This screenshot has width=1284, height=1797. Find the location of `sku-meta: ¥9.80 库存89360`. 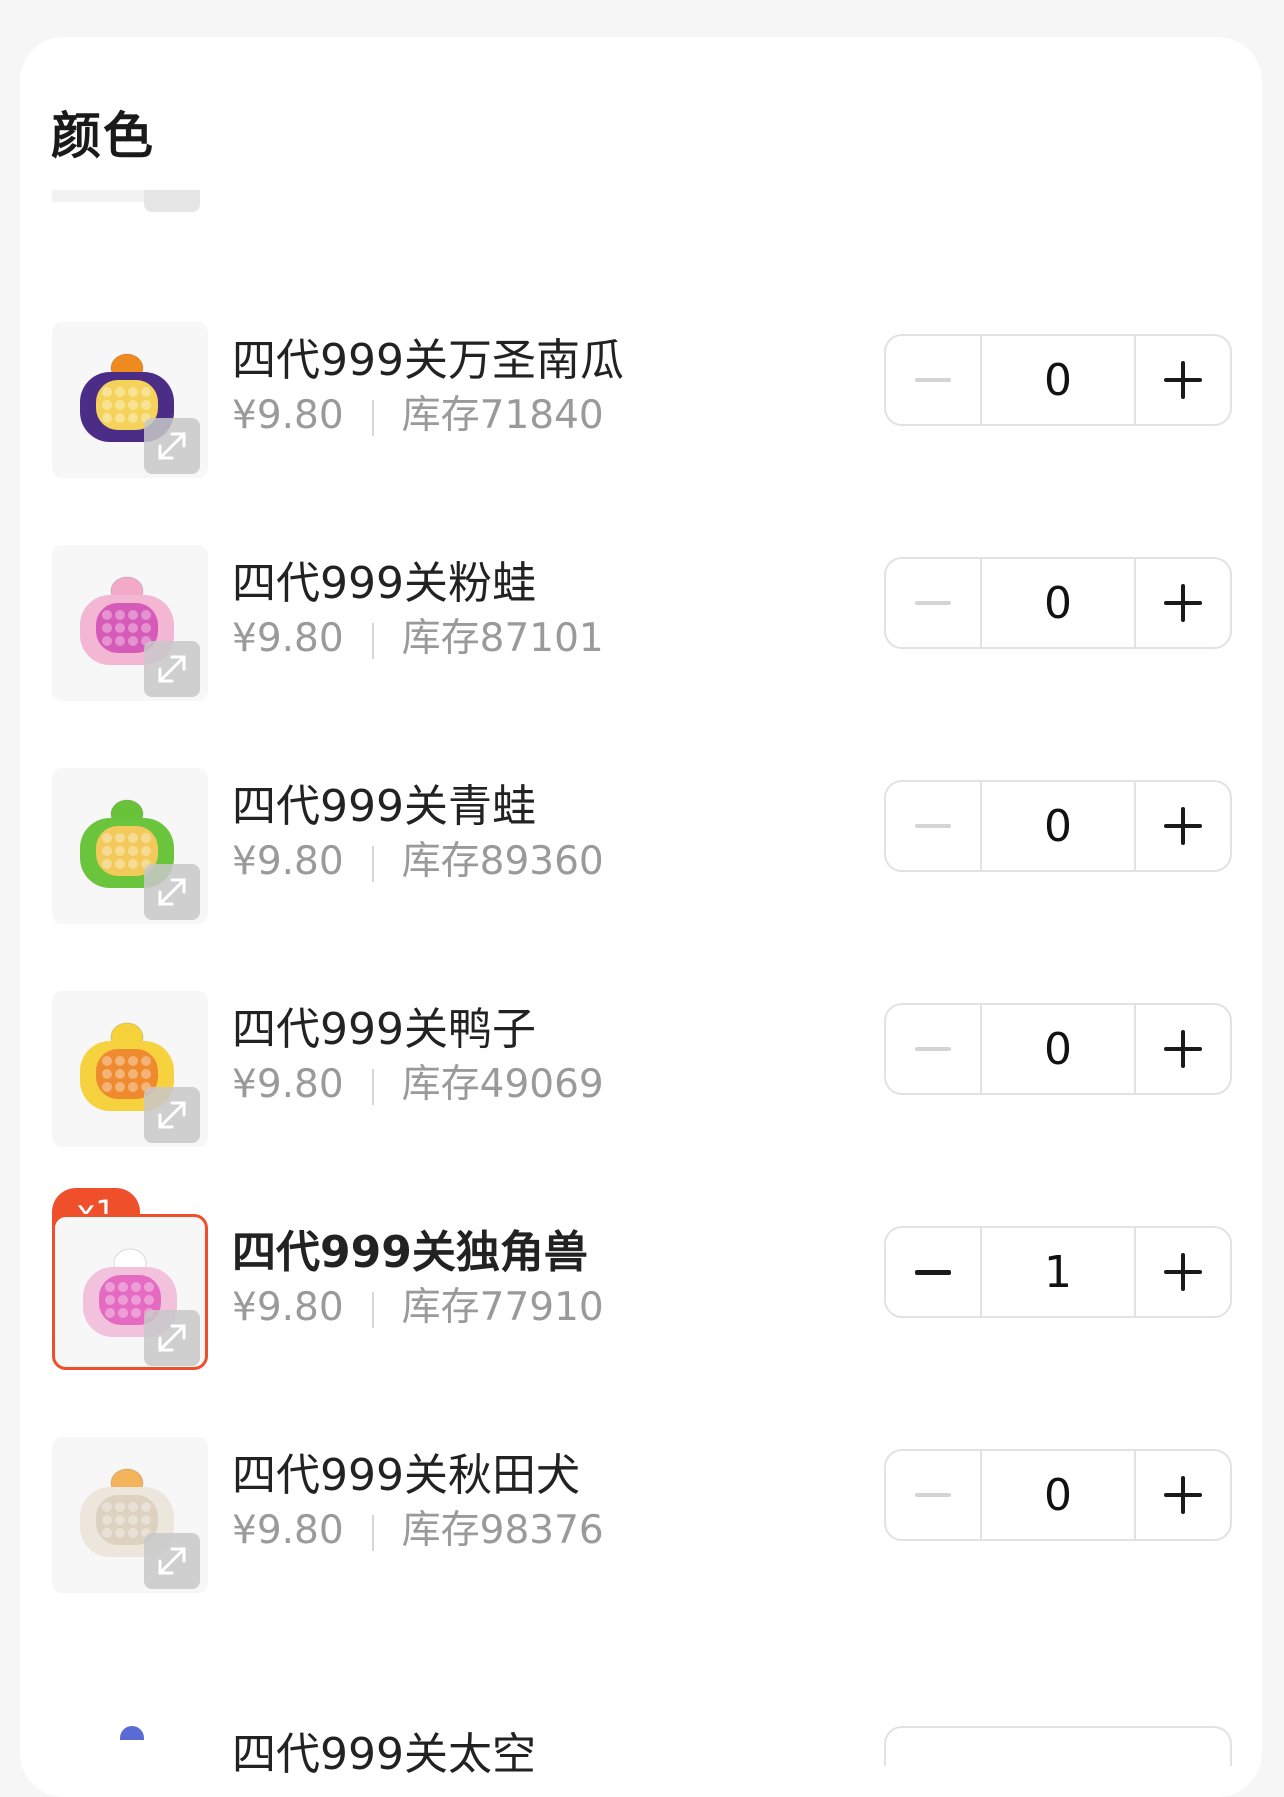

sku-meta: ¥9.80 库存89360 is located at coordinates (418, 858).